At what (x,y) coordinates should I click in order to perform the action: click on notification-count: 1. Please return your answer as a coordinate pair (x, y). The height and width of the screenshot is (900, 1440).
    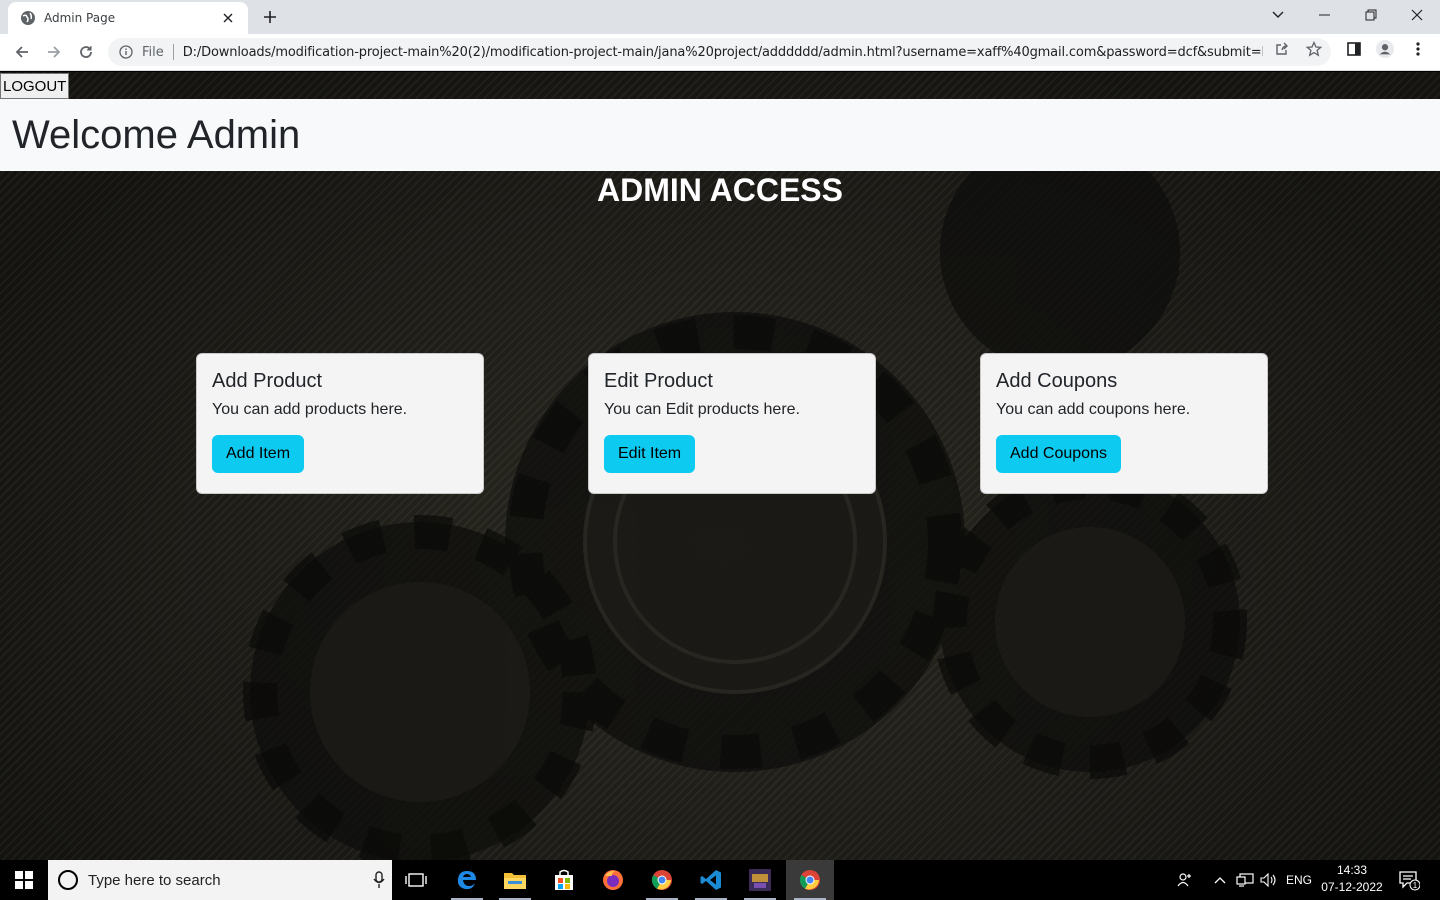
    Looking at the image, I should click on (1415, 885).